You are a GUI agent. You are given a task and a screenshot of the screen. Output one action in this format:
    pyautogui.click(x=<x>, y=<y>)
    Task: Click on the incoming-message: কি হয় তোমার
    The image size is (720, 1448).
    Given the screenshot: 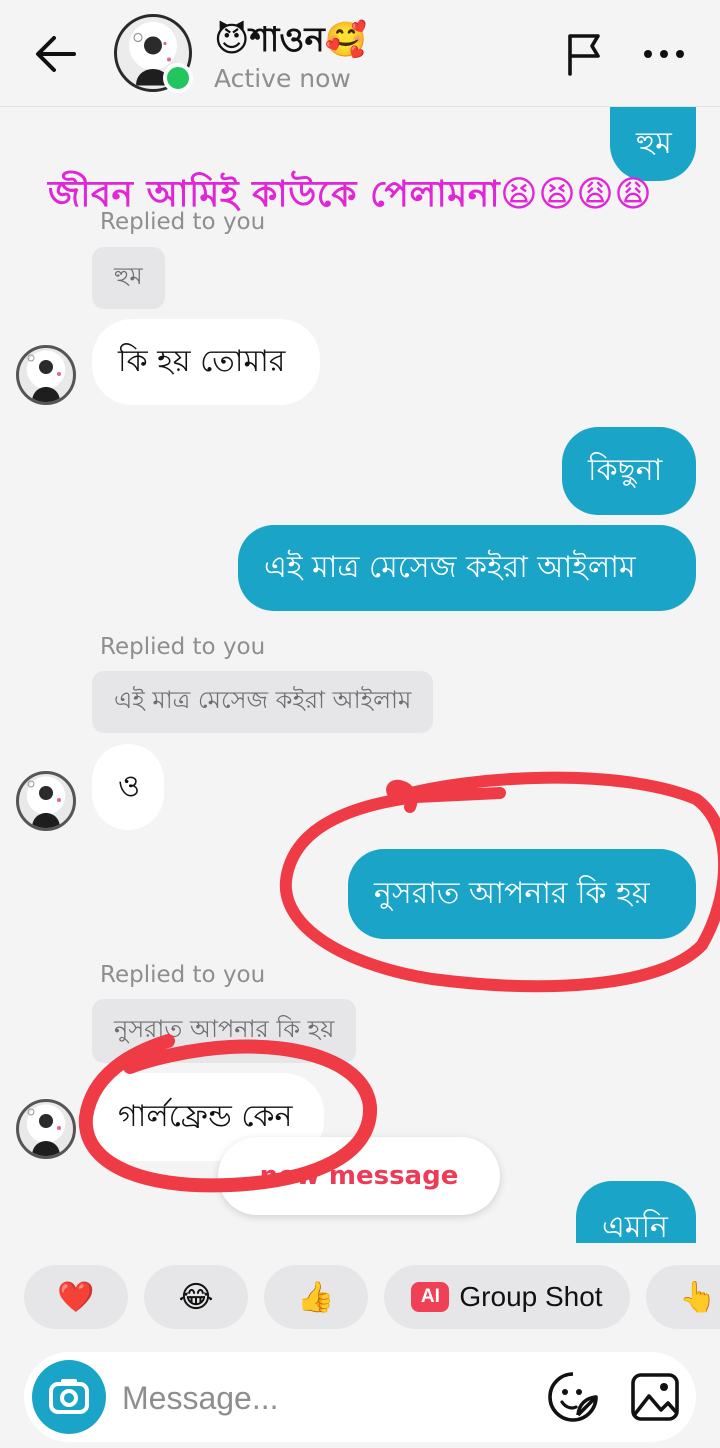 What is the action you would take?
    pyautogui.click(x=206, y=362)
    